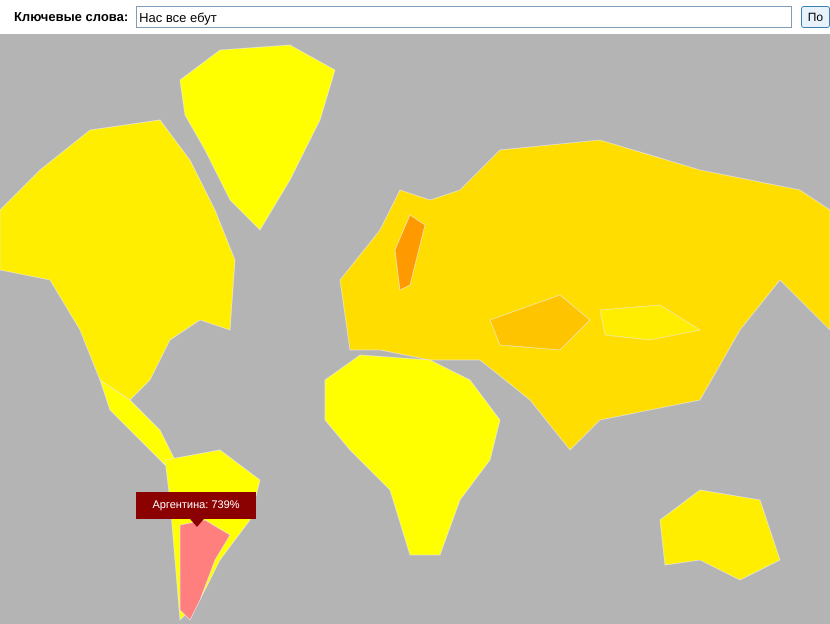  Describe the element at coordinates (196, 506) in the screenshot. I see `tooltip-text: Аргентина: 739%` at that location.